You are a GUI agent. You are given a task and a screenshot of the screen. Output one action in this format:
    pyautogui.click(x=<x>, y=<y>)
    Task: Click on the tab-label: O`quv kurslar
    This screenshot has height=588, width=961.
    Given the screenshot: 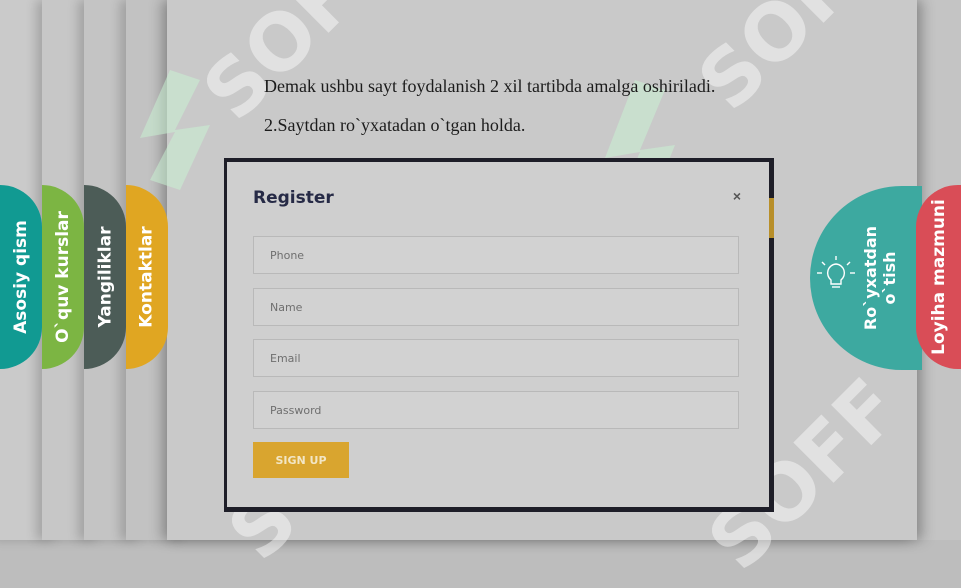 What is the action you would take?
    pyautogui.click(x=63, y=277)
    